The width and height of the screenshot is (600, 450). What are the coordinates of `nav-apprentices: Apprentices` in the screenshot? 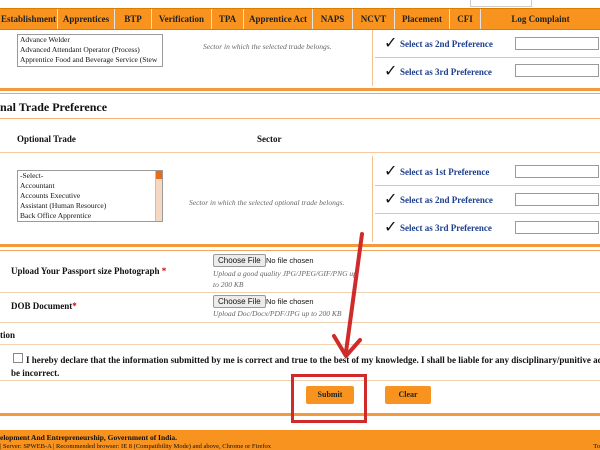 It's located at (86, 19).